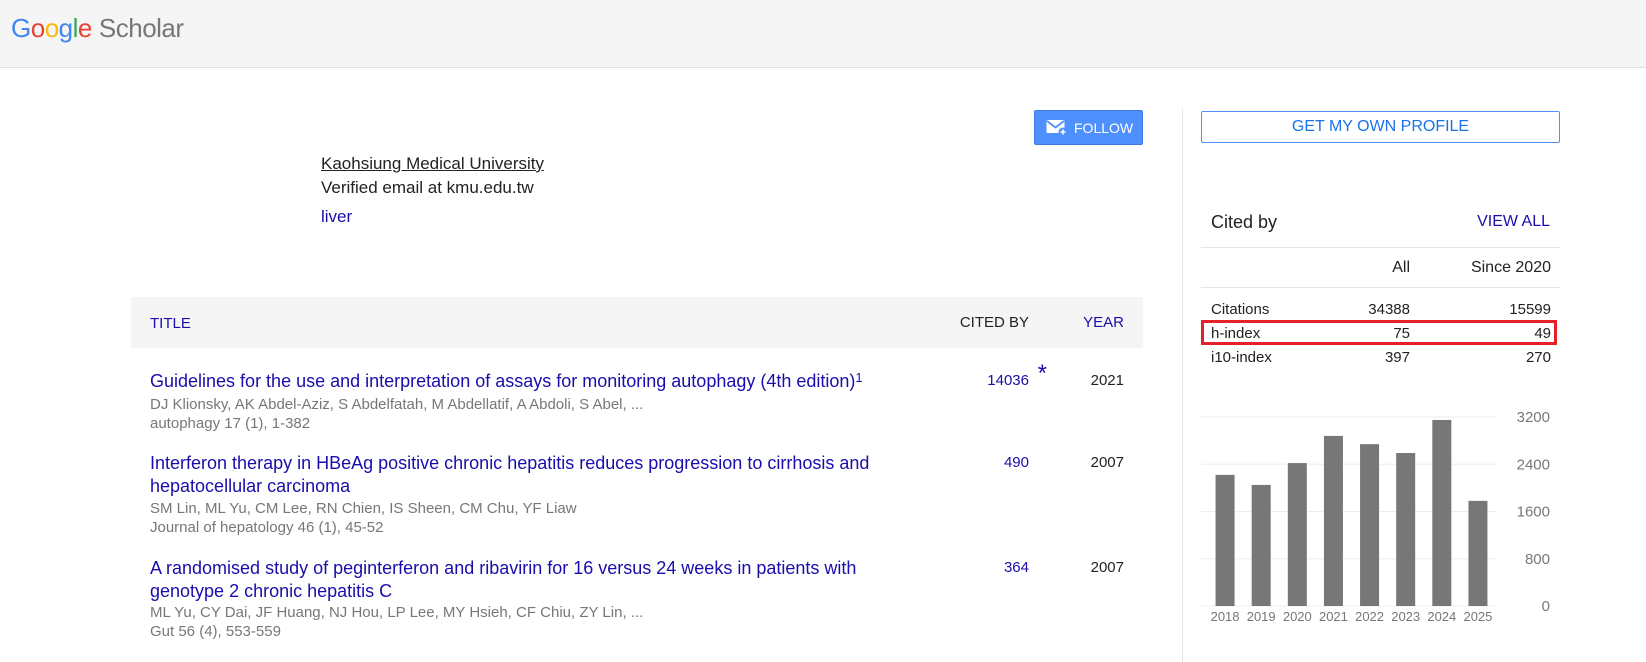  I want to click on chart-bar-2025, so click(1478, 553).